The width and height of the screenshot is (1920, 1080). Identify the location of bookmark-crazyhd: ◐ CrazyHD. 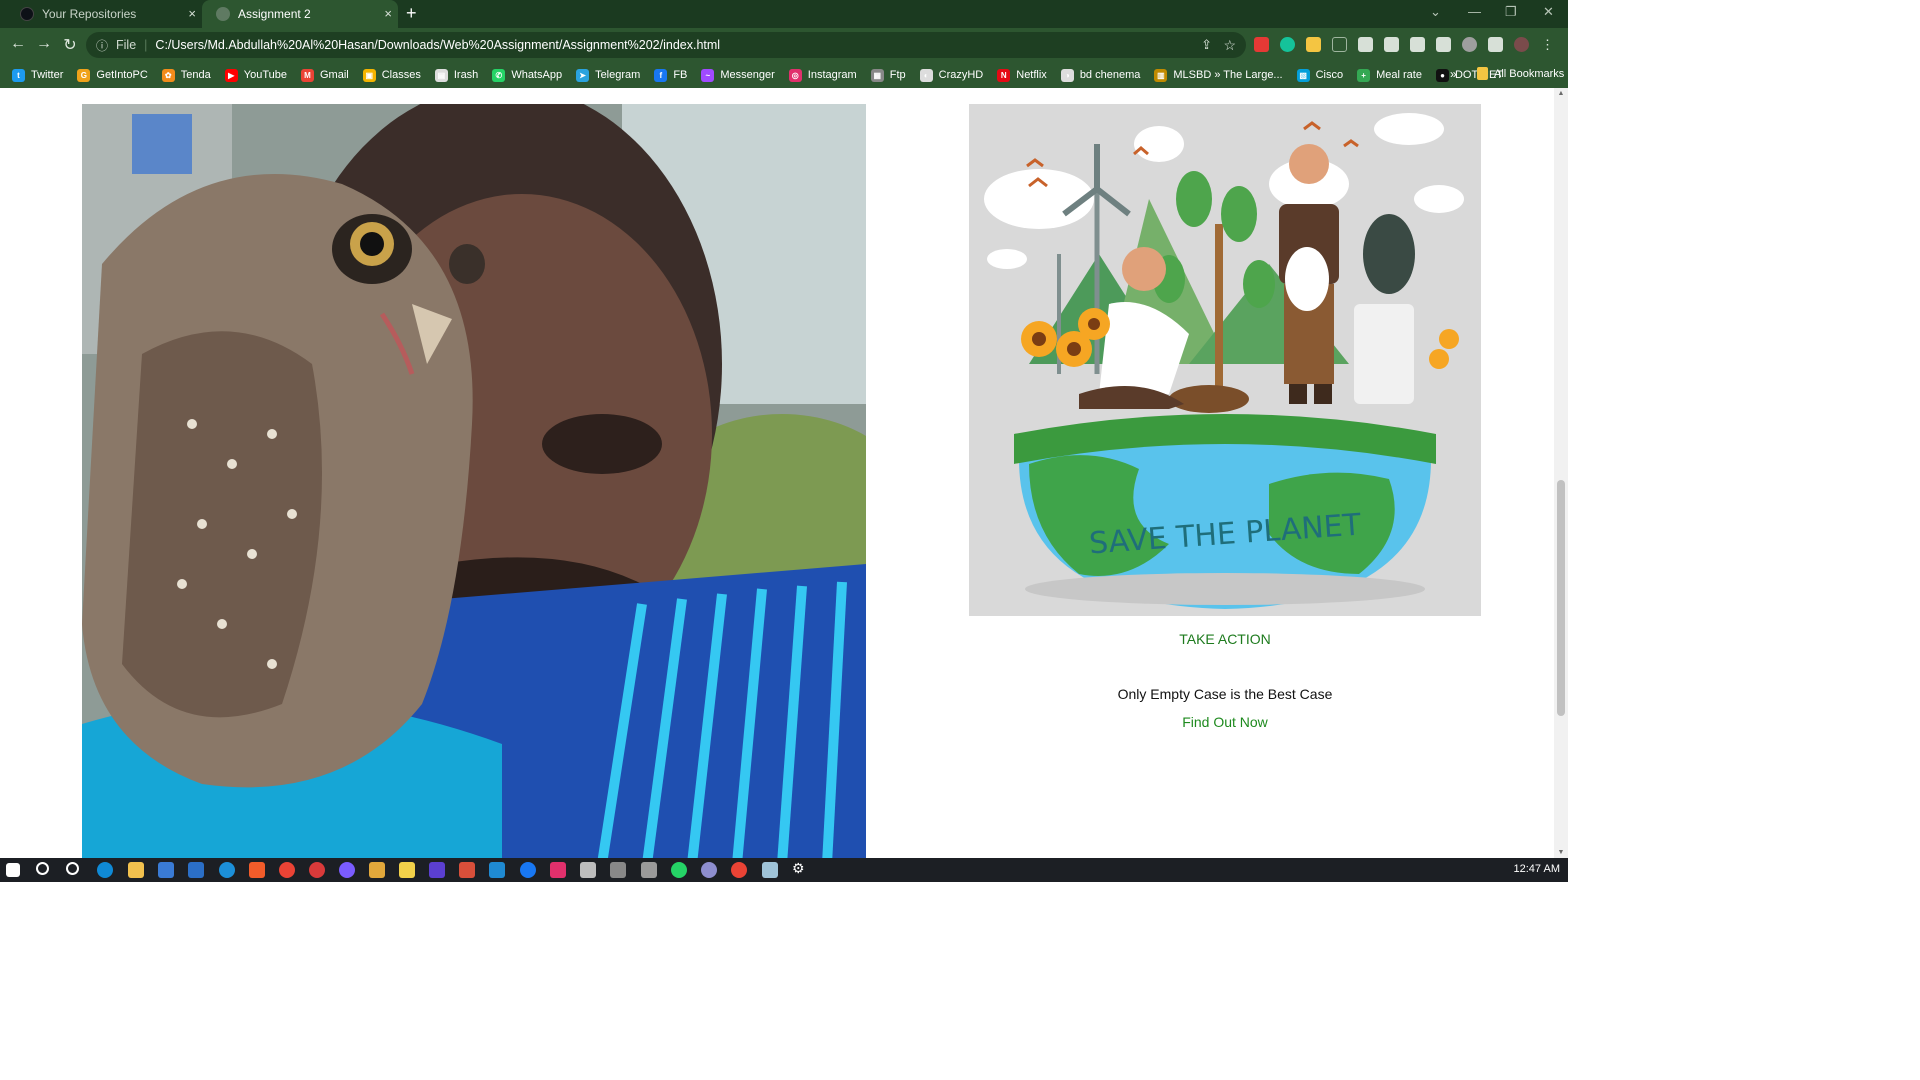
(951, 75).